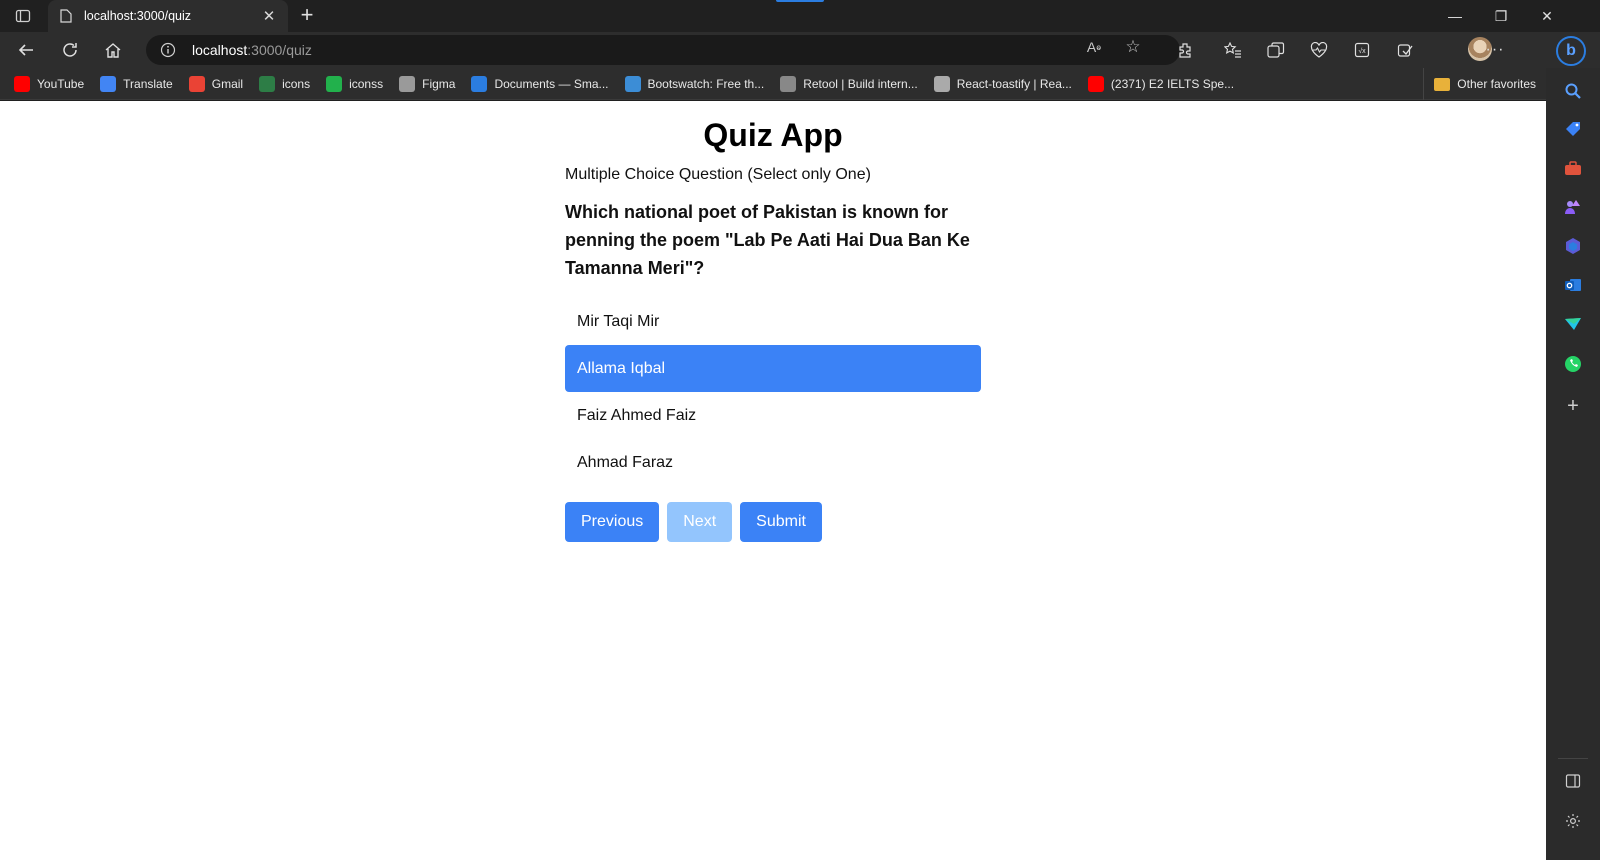  What do you see at coordinates (279, 50) in the screenshot?
I see `url-path: :3000/quiz` at bounding box center [279, 50].